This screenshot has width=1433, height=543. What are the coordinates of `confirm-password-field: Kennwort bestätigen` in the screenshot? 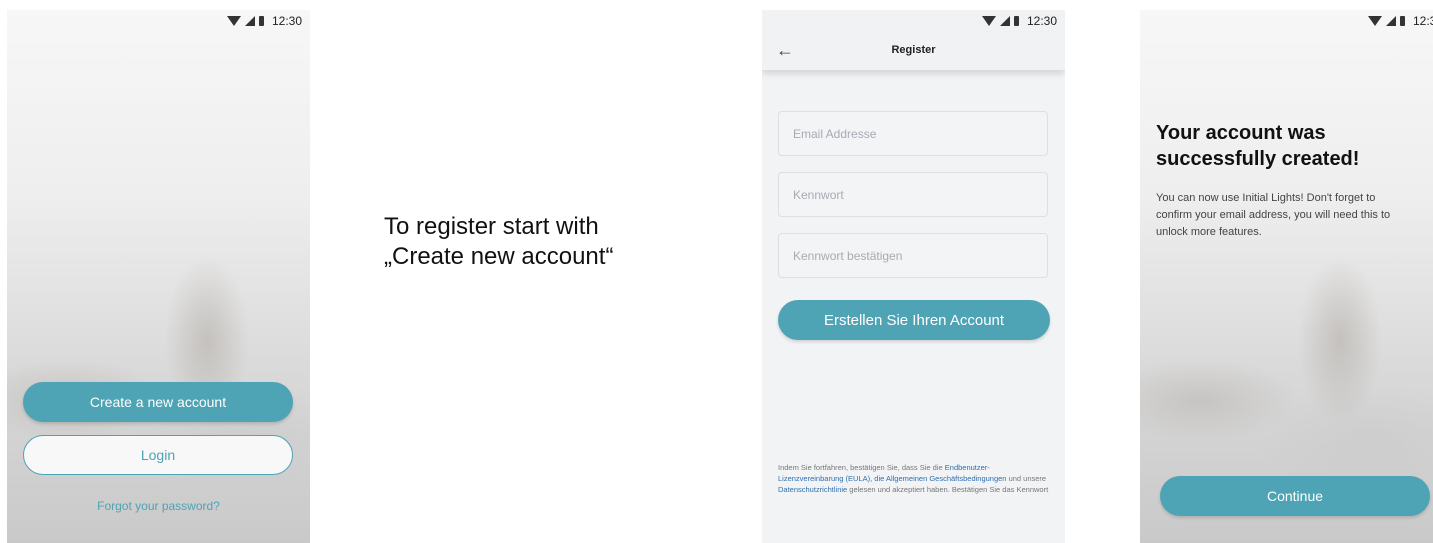 It's located at (913, 255).